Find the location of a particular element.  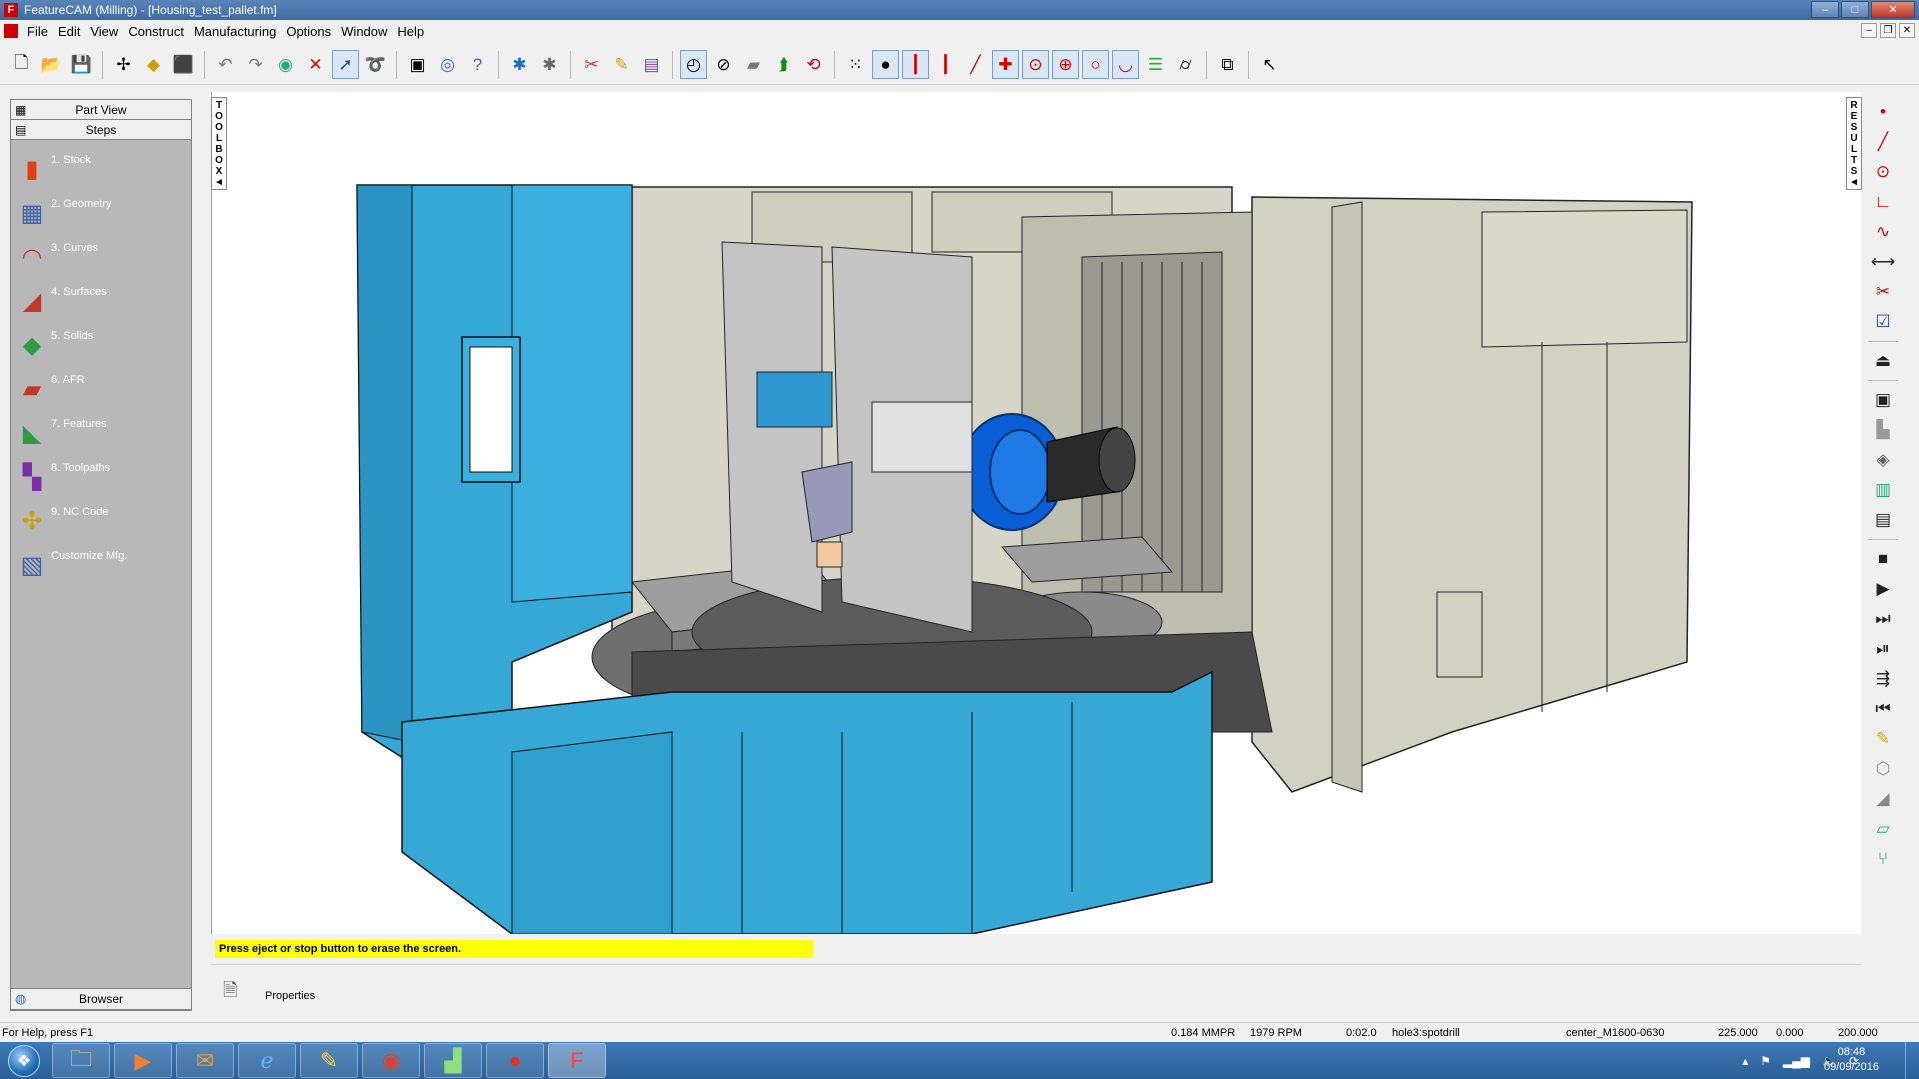

view-2d-icon: ▙ is located at coordinates (1883, 430).